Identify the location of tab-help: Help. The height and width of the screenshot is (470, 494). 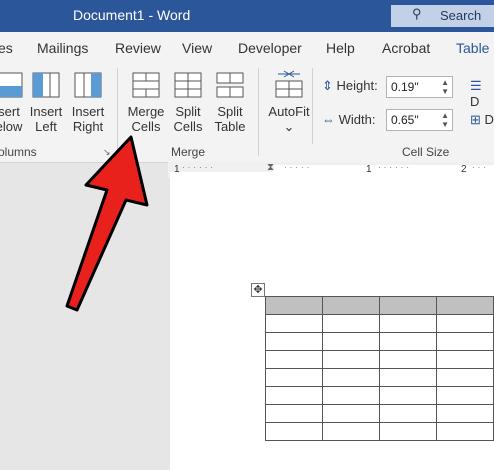
(340, 48).